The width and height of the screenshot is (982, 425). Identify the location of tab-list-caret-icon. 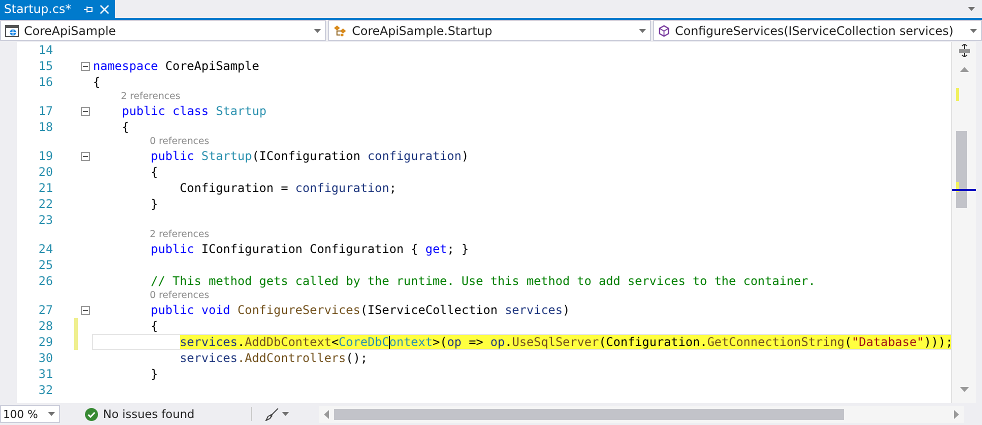
(971, 9).